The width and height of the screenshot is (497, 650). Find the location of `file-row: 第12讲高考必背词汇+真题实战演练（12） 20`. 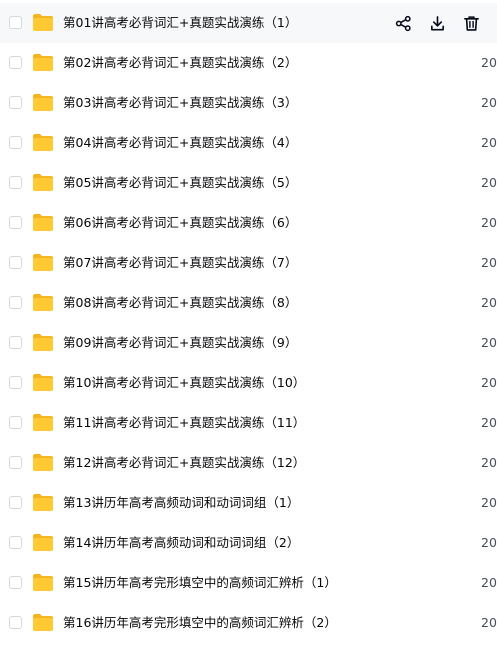

file-row: 第12讲高考必背词汇+真题实战演练（12） 20 is located at coordinates (248, 463).